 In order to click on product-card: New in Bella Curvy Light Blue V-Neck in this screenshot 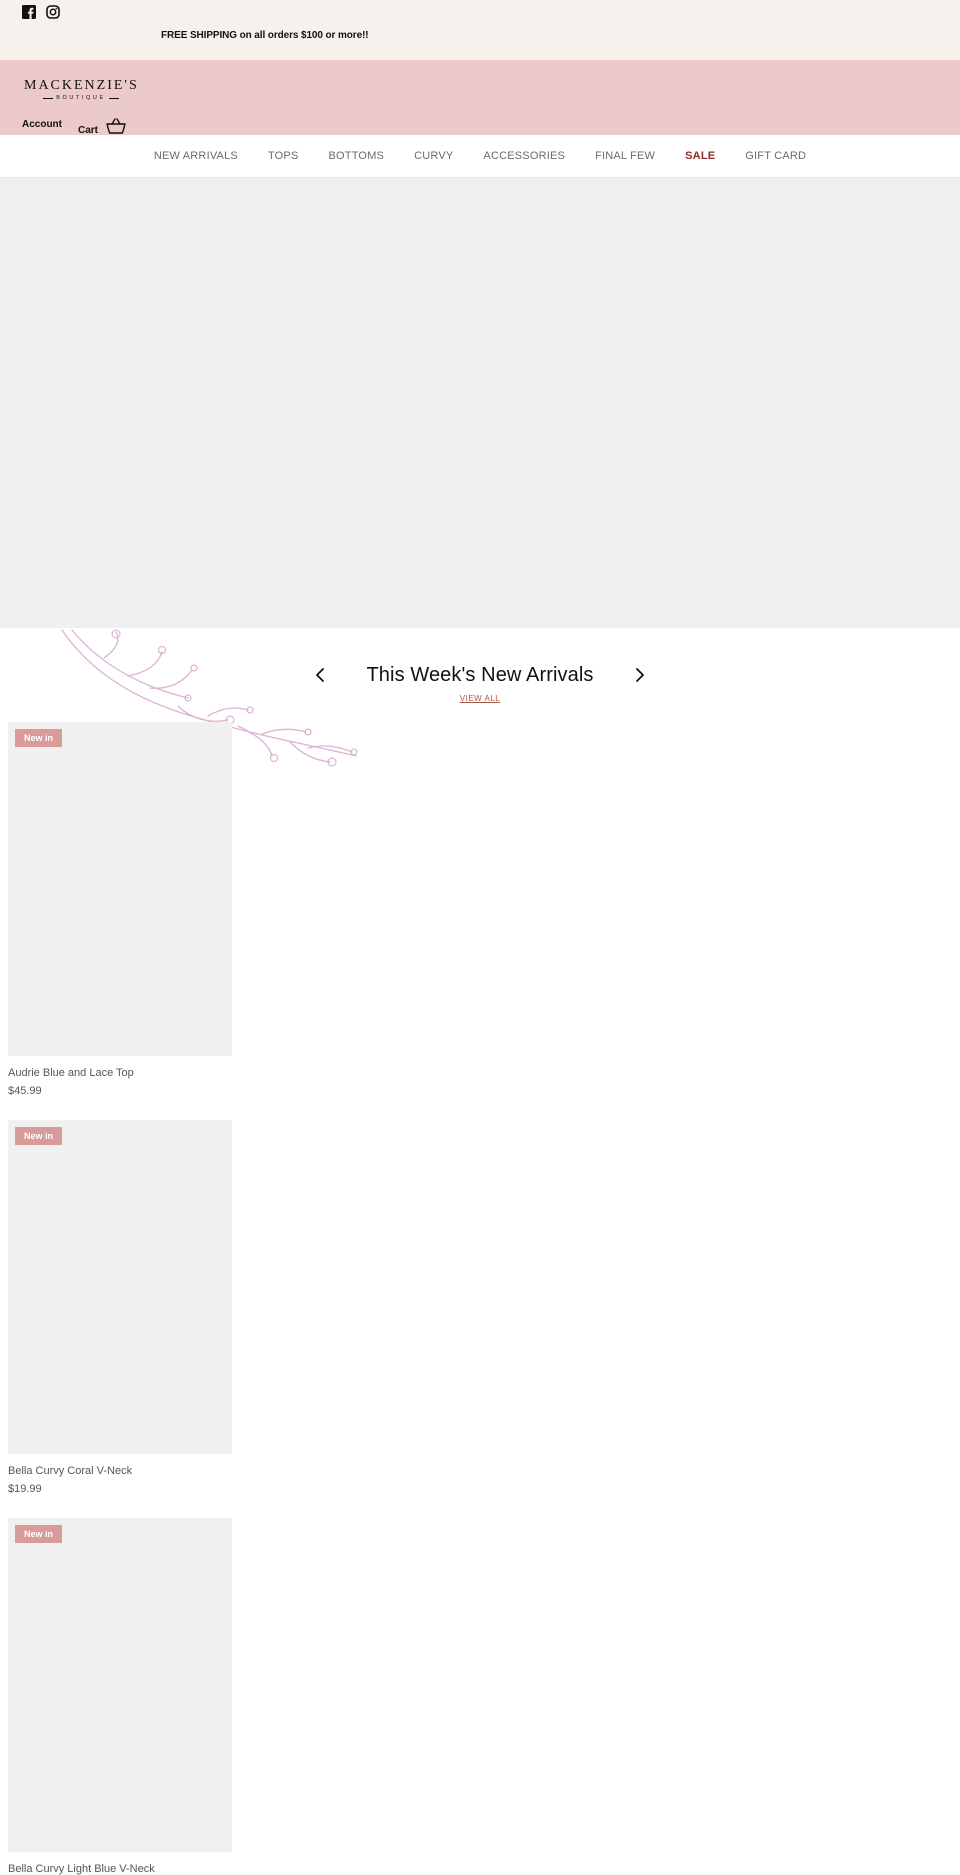, I will do `click(120, 1696)`.